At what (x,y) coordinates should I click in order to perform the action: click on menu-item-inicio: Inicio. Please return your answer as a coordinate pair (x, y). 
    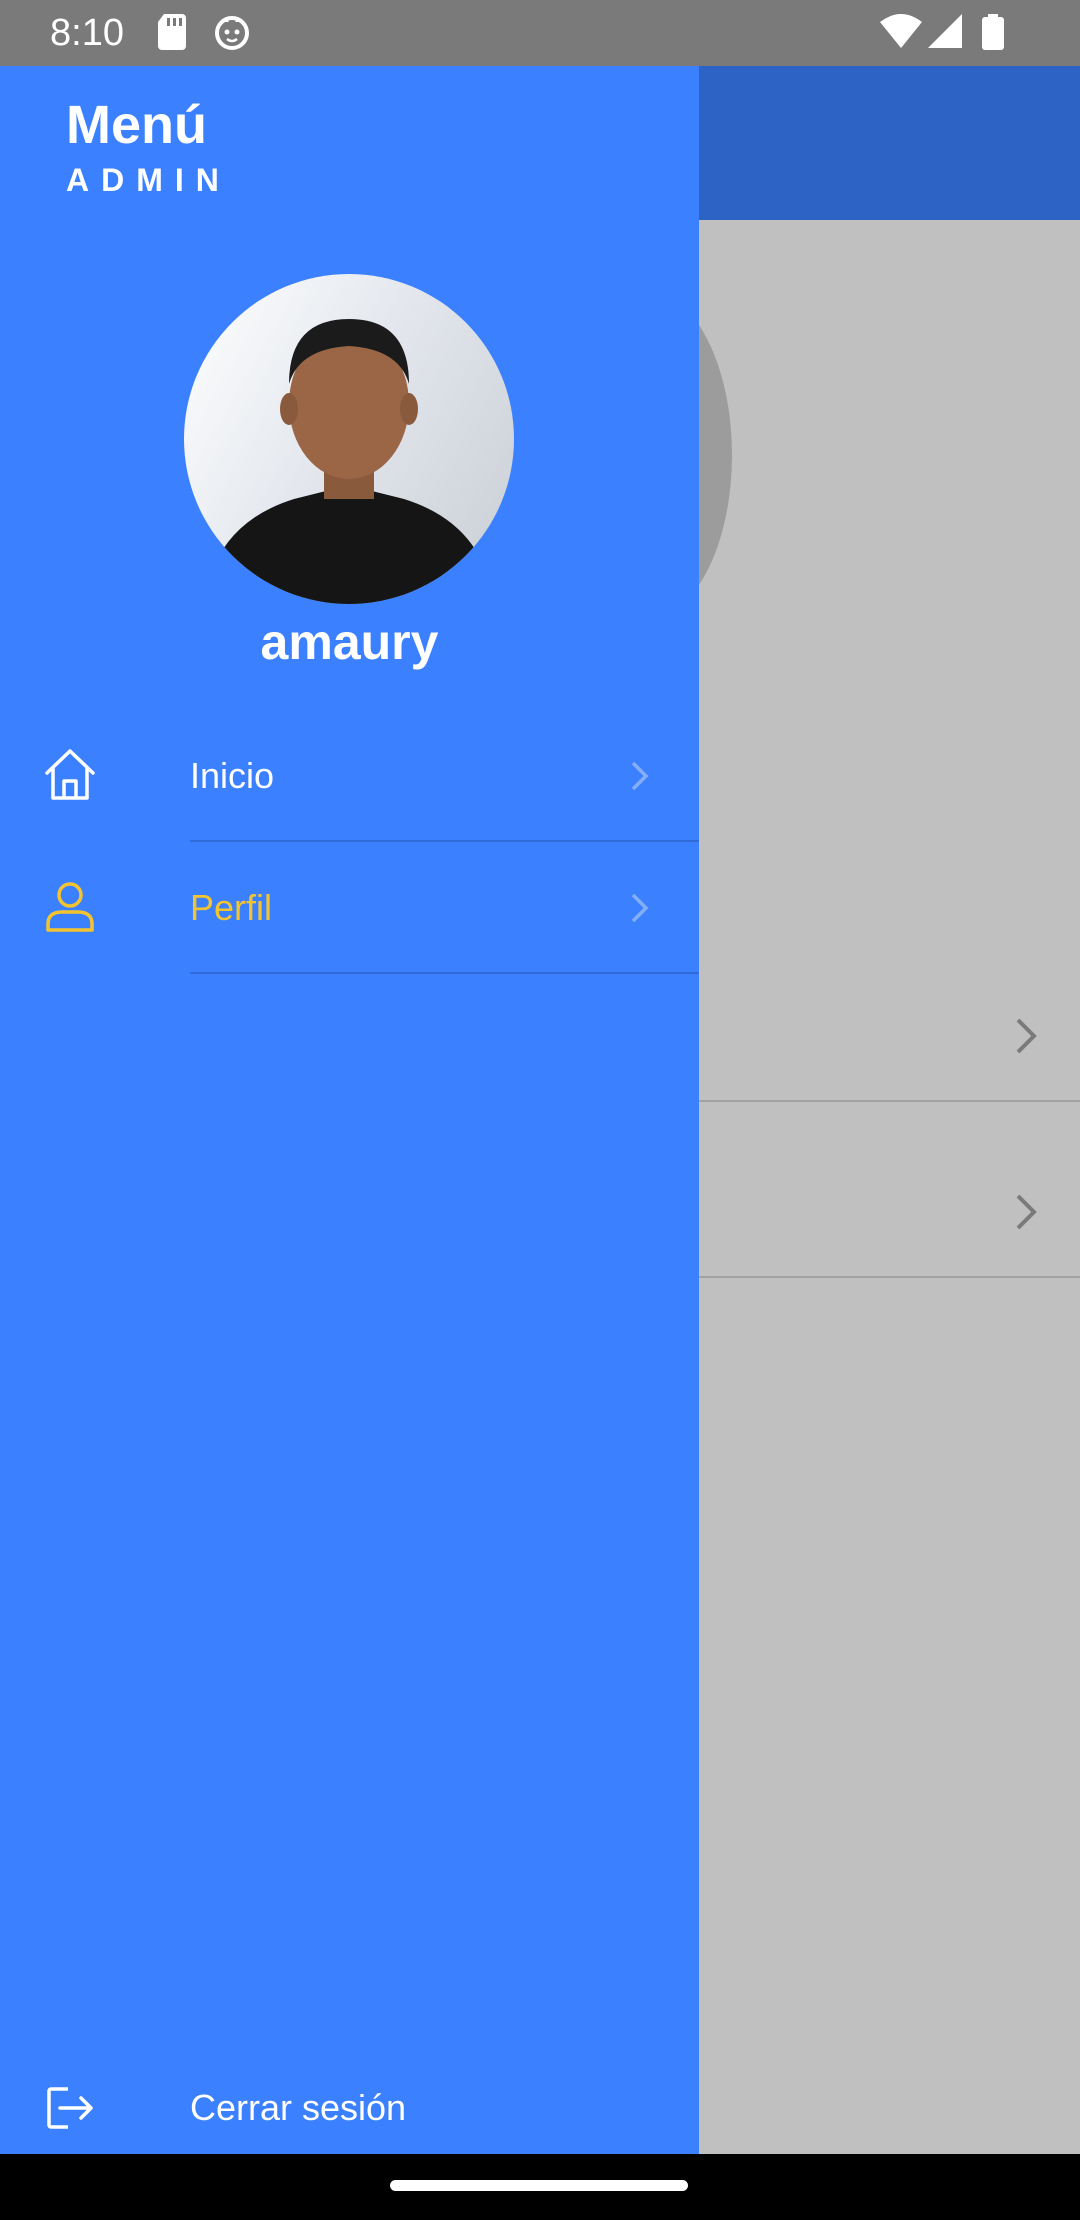
    Looking at the image, I should click on (349, 776).